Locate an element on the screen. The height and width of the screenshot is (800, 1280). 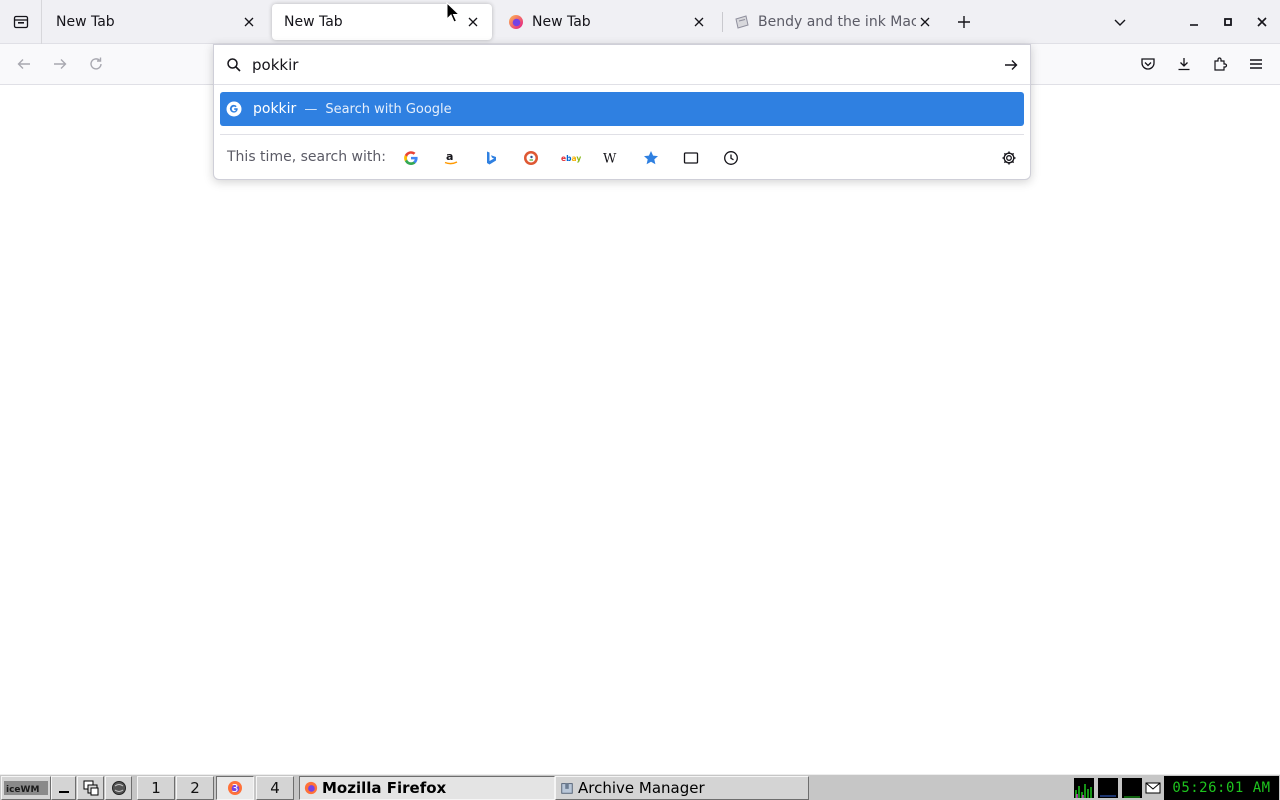
workspace-label: 2 is located at coordinates (195, 788).